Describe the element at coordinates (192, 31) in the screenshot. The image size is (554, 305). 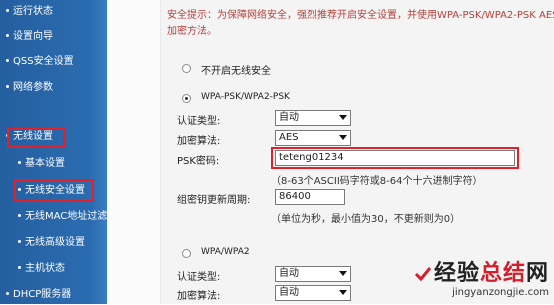
I see `security-tip-line2: 加密方法。` at that location.